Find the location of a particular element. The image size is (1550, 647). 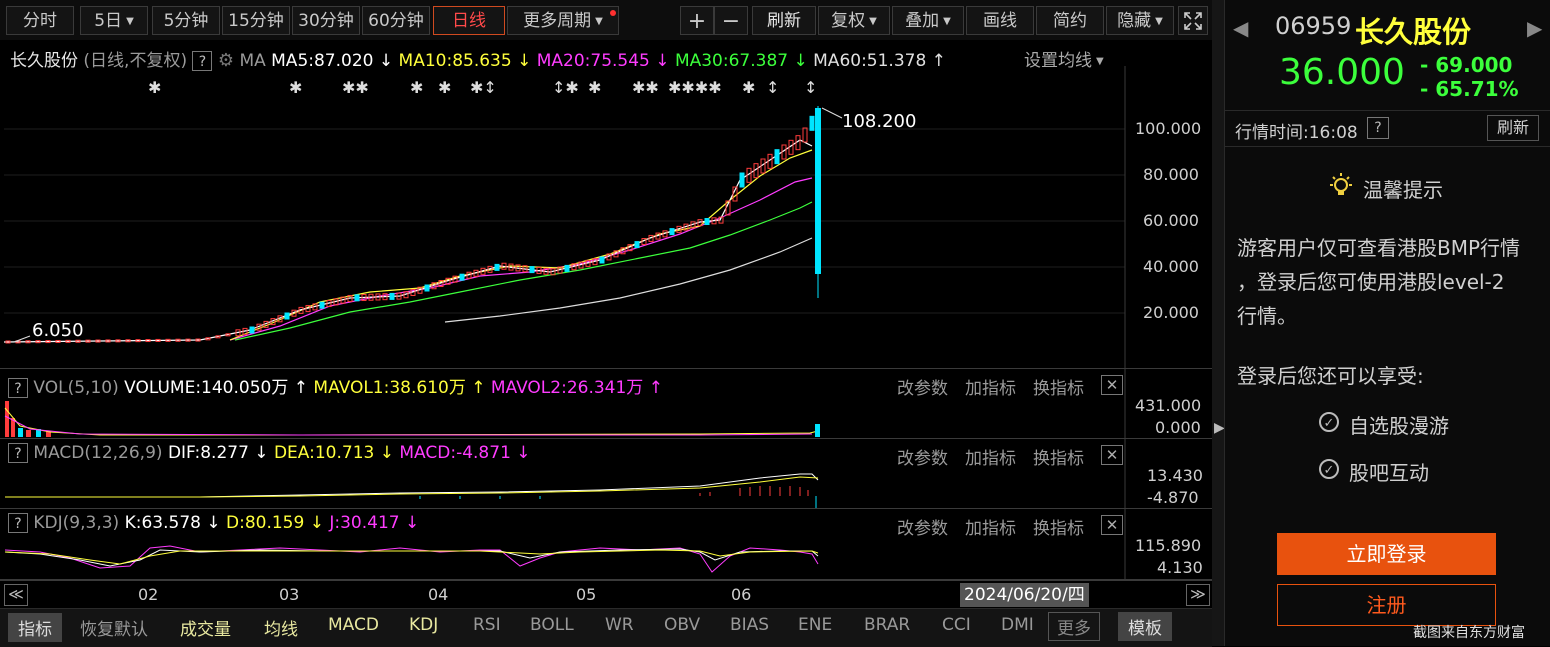

ene-tab: ENE is located at coordinates (815, 625).